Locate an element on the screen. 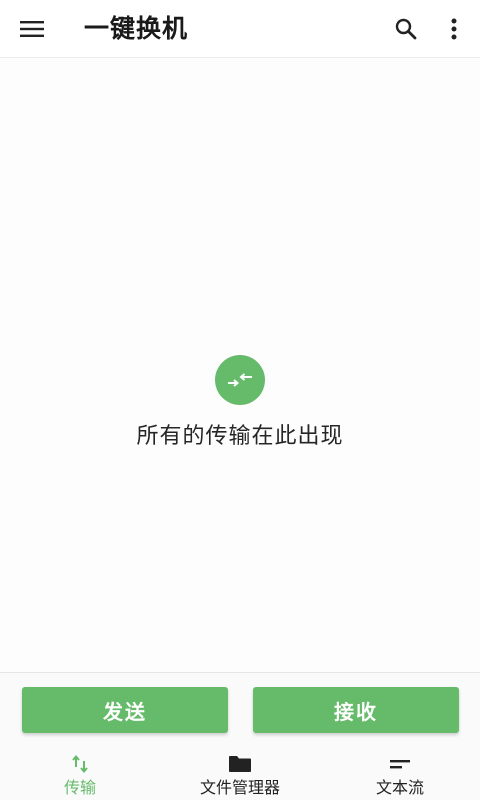 The image size is (480, 800). nav-item-transfer: 传输 is located at coordinates (80, 771).